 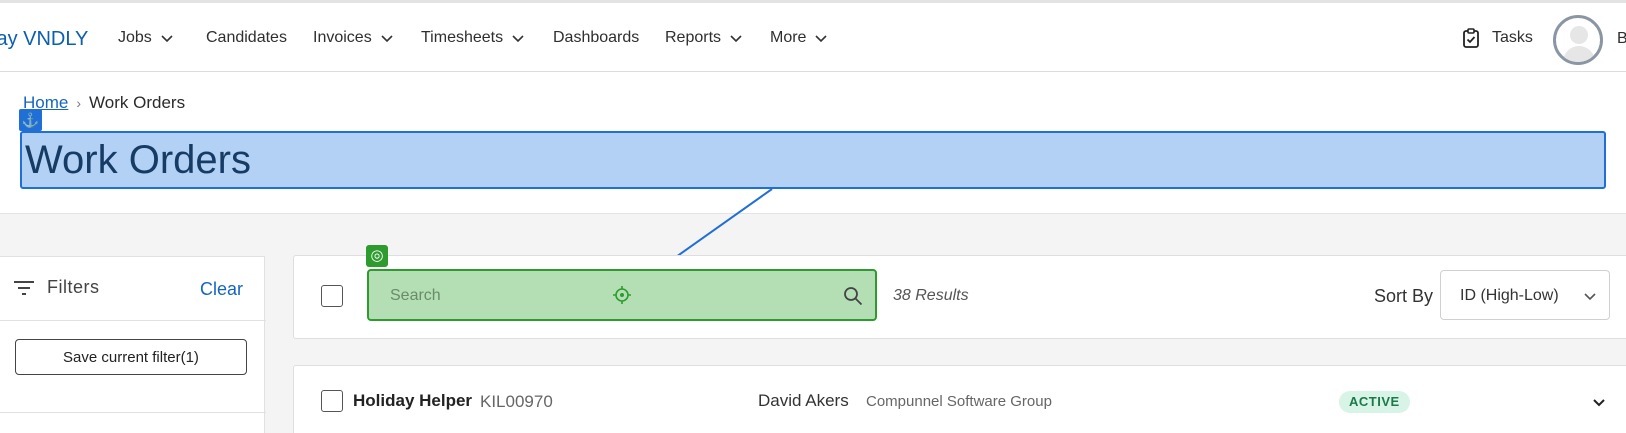 What do you see at coordinates (135, 37) in the screenshot?
I see `nav-item-label: Jobs` at bounding box center [135, 37].